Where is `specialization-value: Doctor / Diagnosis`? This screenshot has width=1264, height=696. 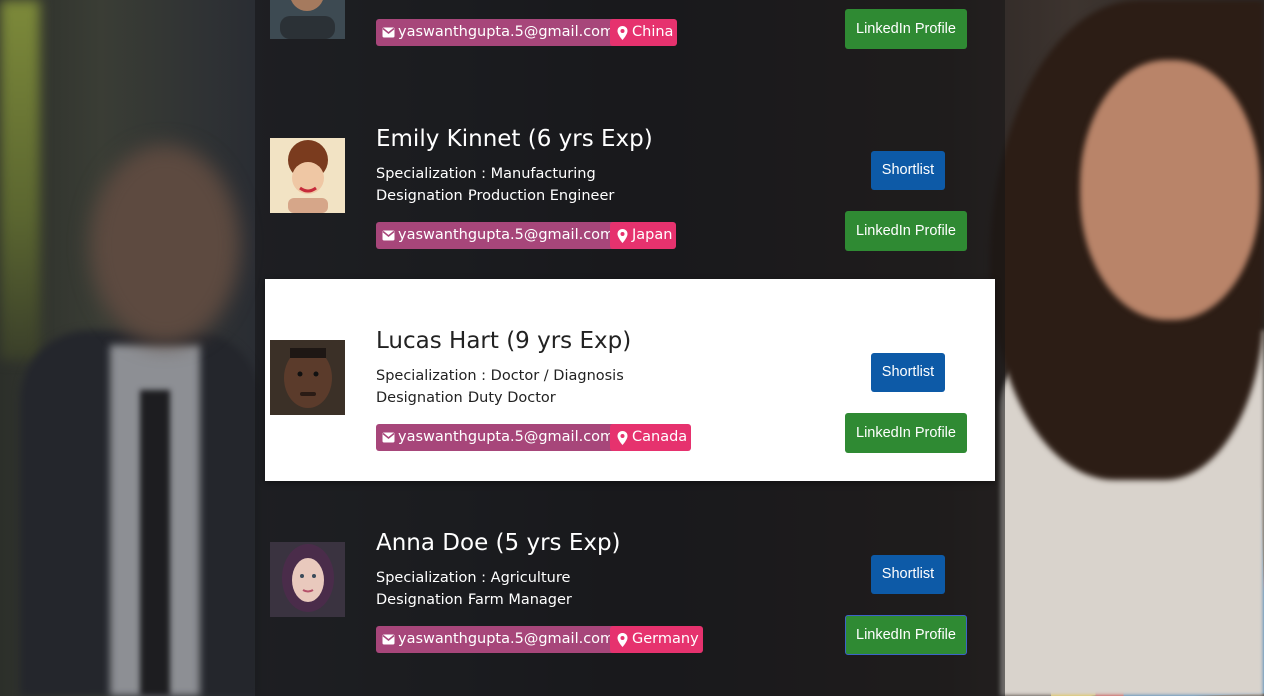 specialization-value: Doctor / Diagnosis is located at coordinates (557, 376).